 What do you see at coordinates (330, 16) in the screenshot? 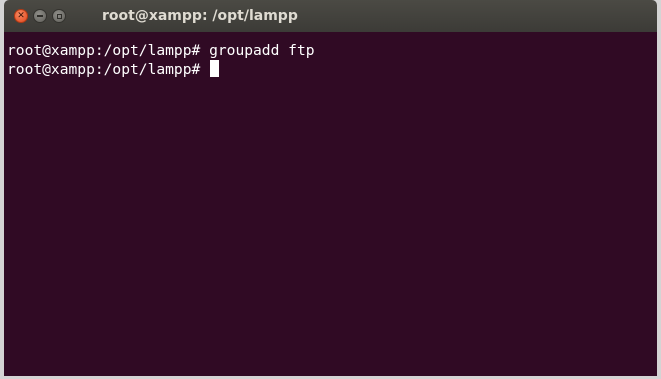
I see `title-bar: ✕ root@xampp: /opt/lampp` at bounding box center [330, 16].